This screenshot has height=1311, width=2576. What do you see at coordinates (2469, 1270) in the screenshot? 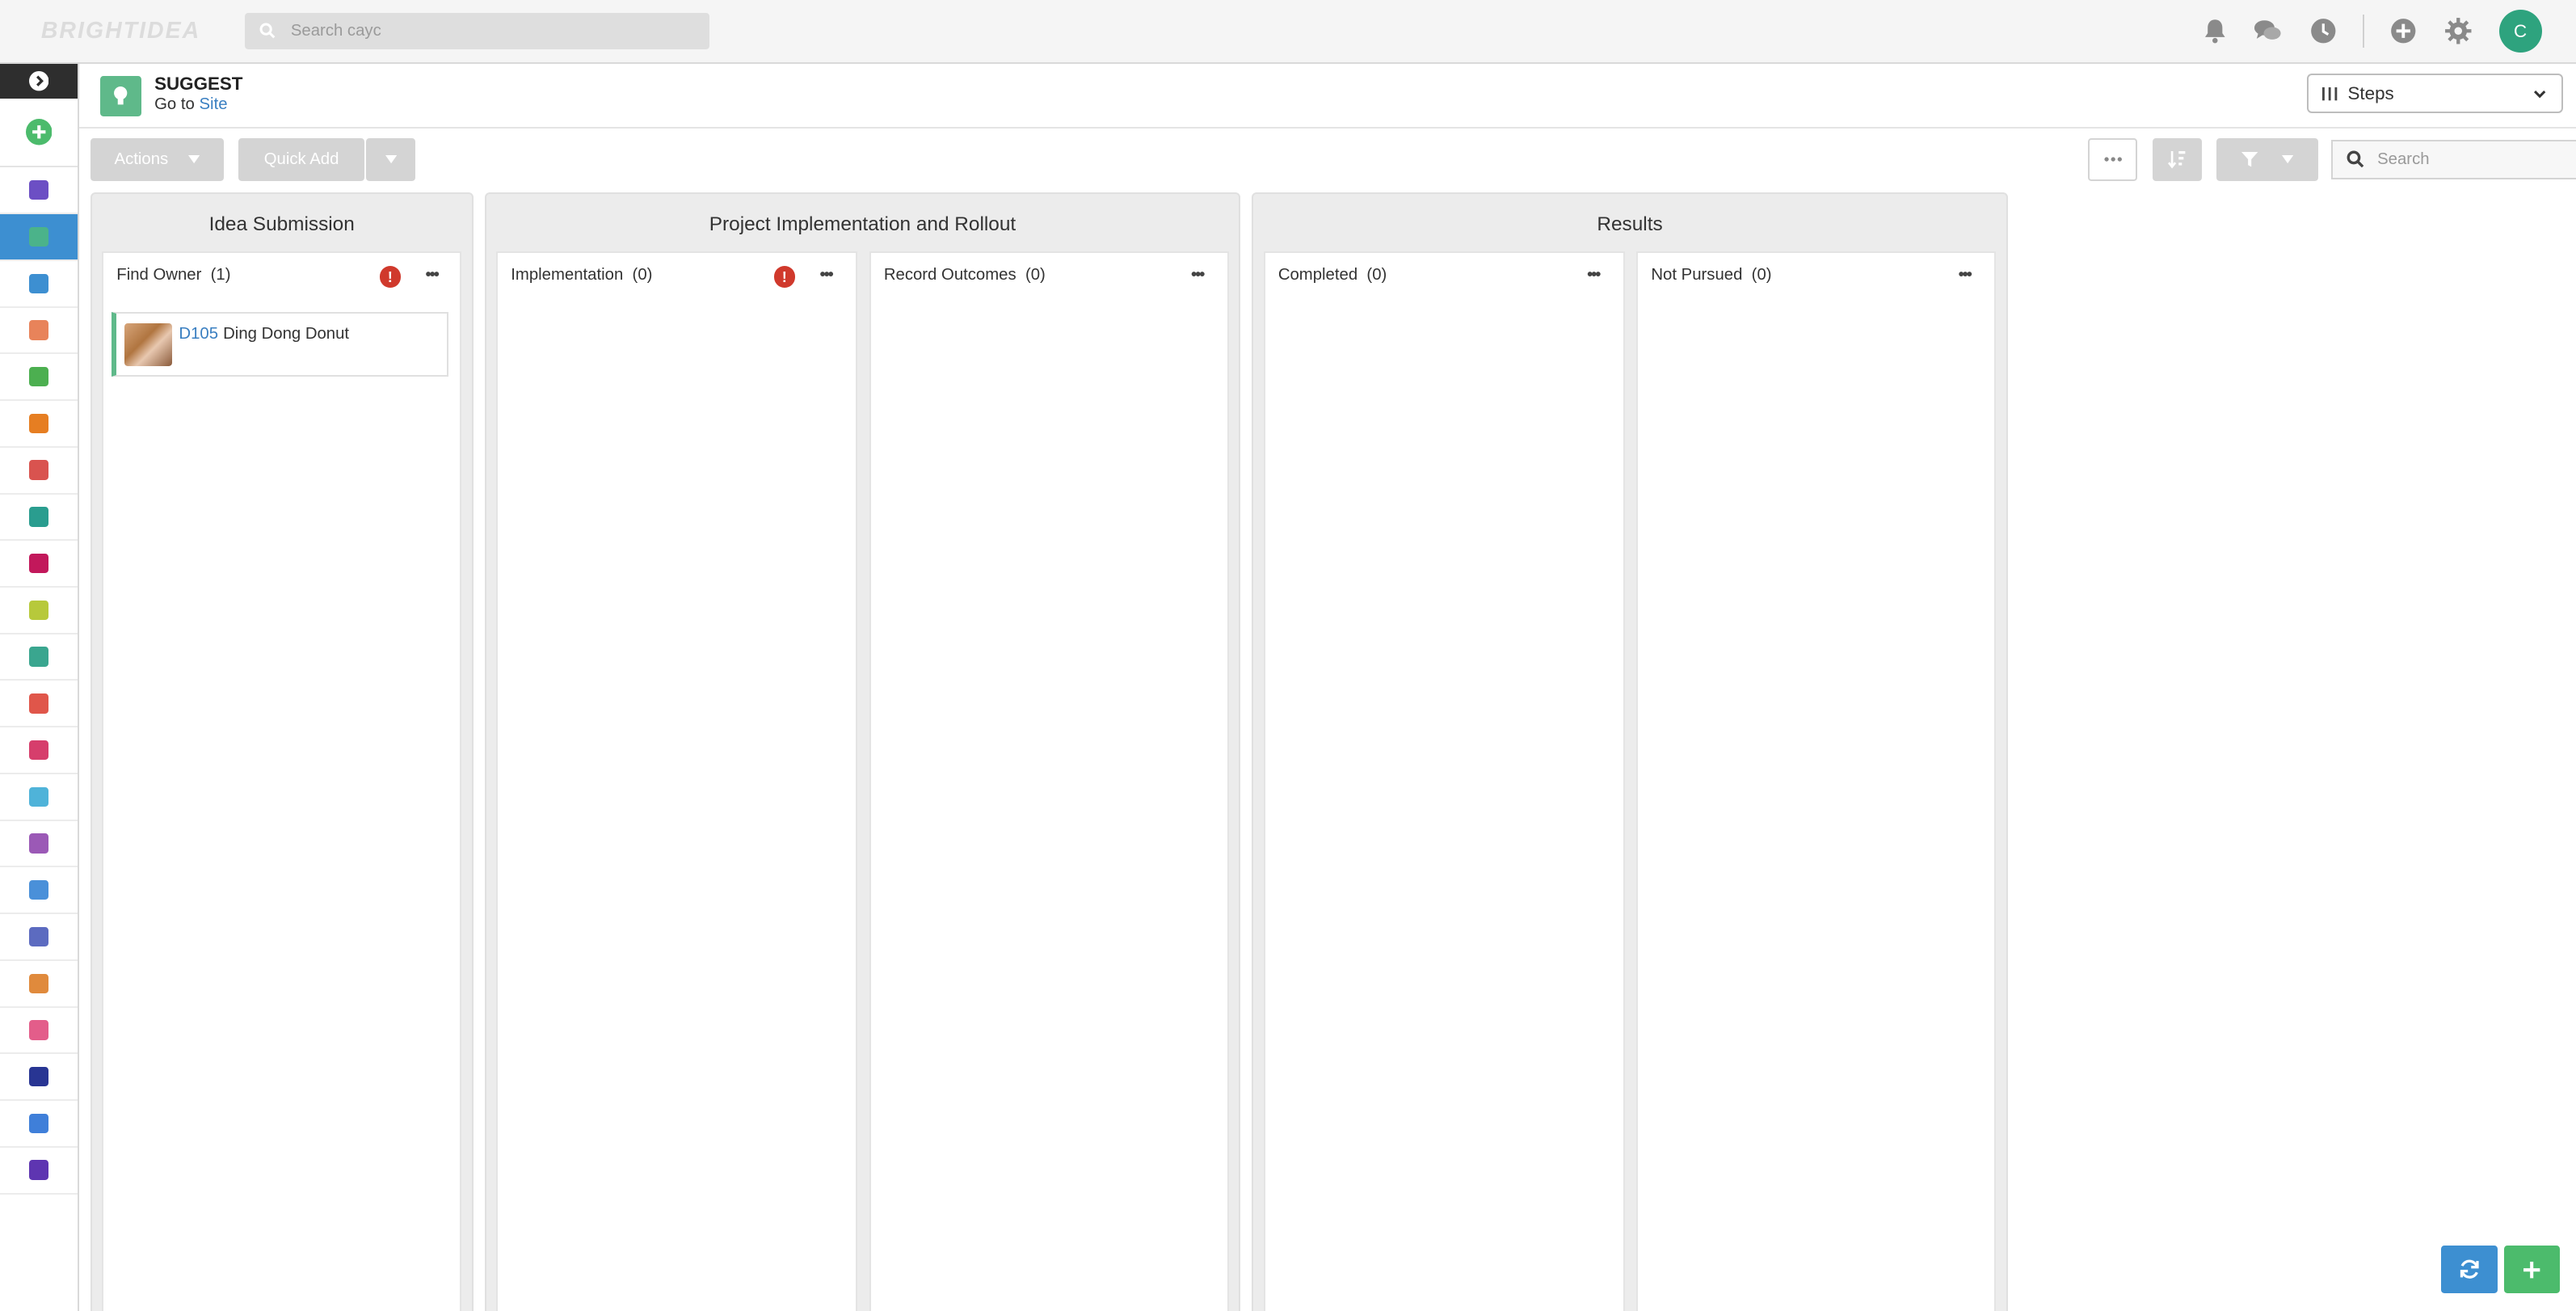
I see `refresh-button` at bounding box center [2469, 1270].